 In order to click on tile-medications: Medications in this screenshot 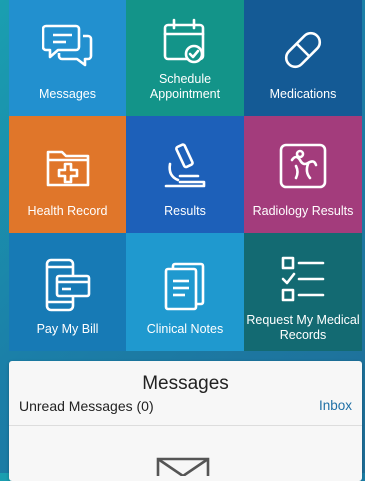, I will do `click(303, 58)`.